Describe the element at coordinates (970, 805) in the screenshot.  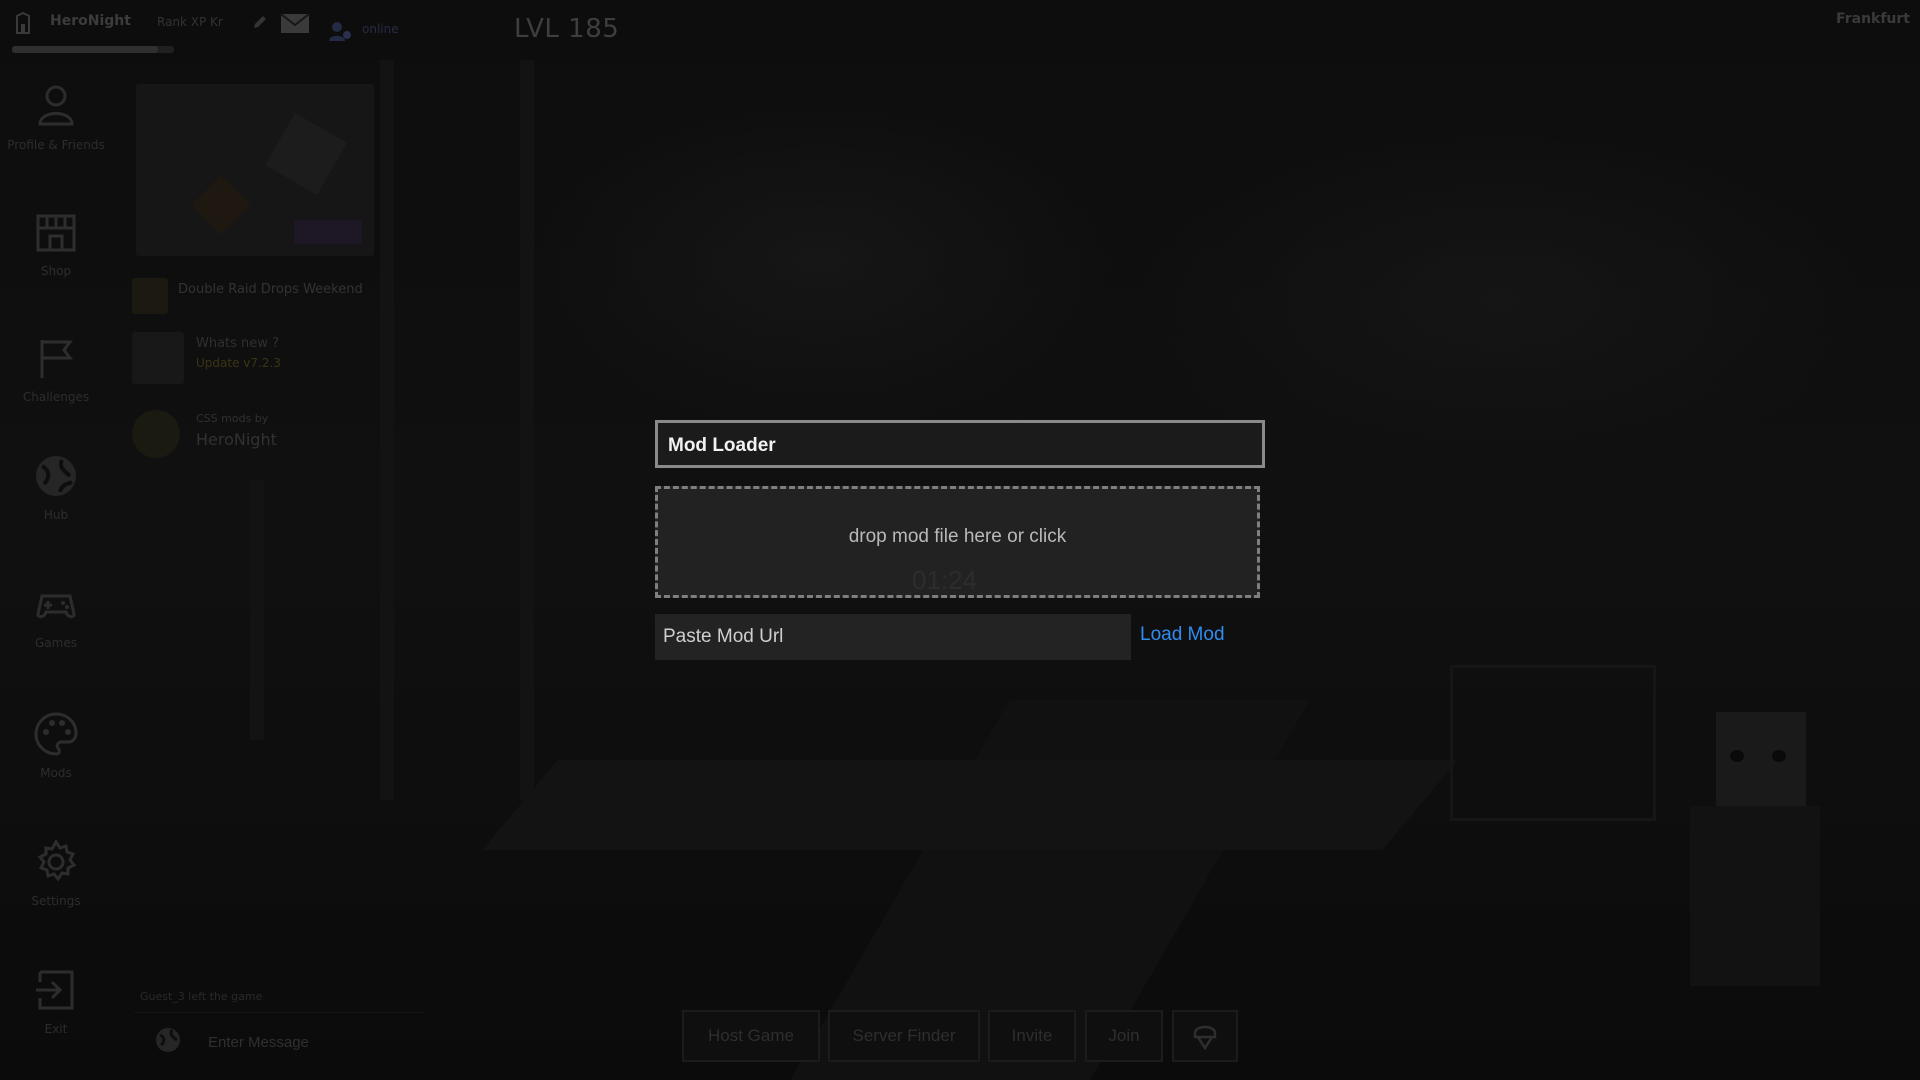
I see `background-floor` at that location.